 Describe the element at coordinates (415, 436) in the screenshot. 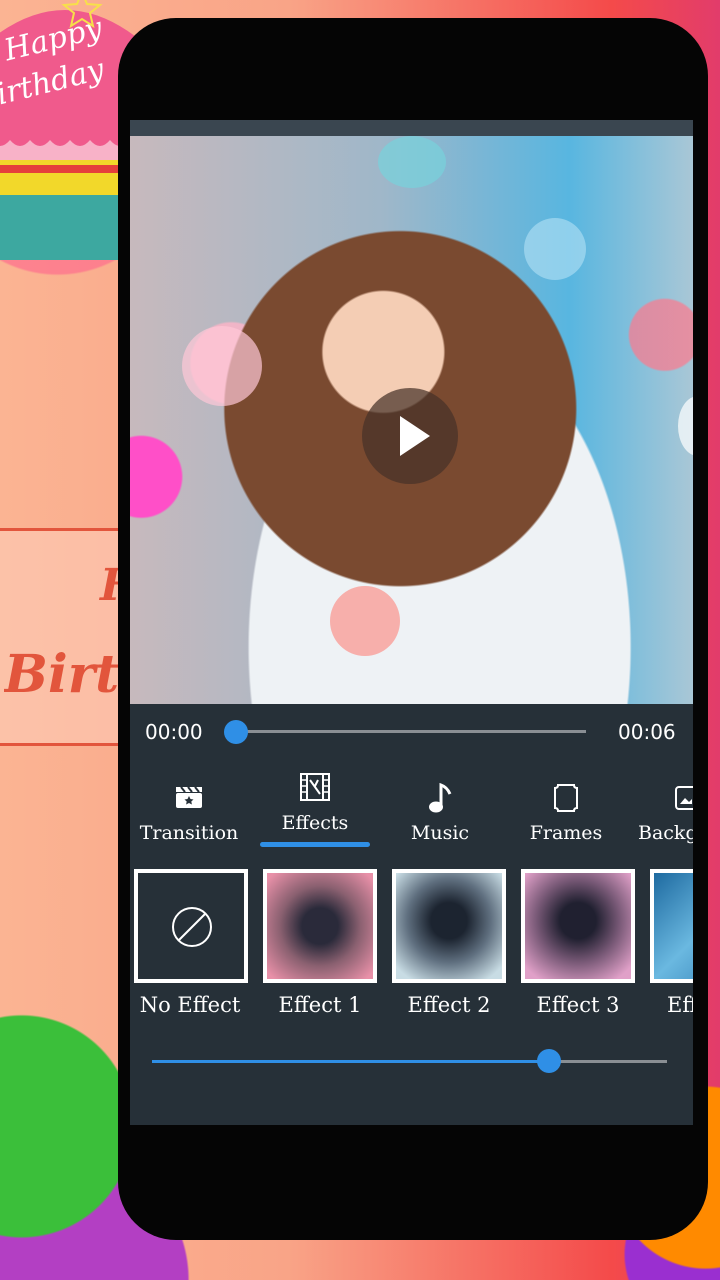

I see `play-icon` at that location.